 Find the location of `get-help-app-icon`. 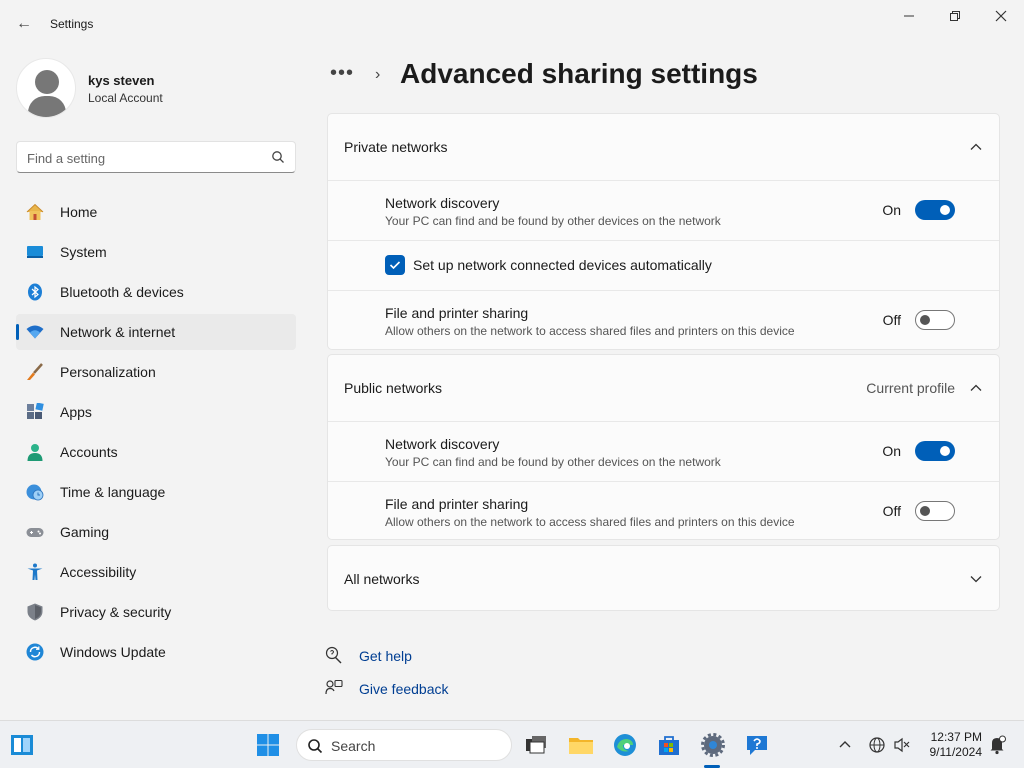

get-help-app-icon is located at coordinates (757, 745).